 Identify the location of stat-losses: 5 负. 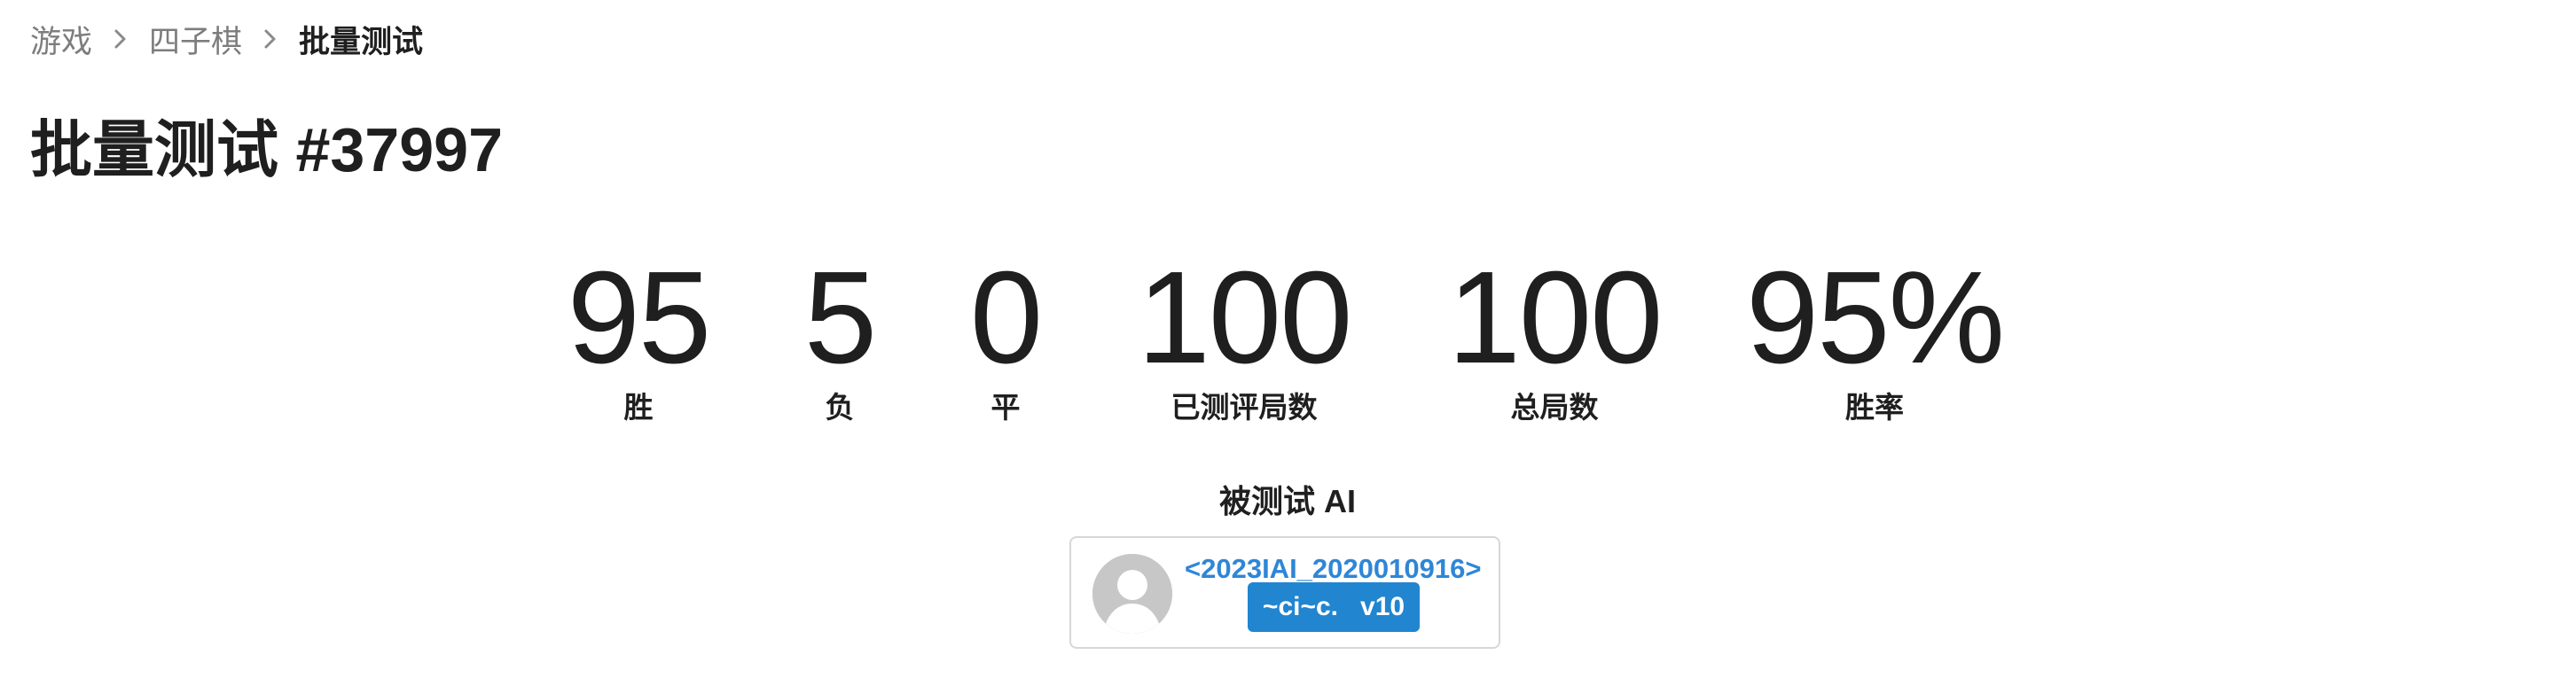
(840, 335).